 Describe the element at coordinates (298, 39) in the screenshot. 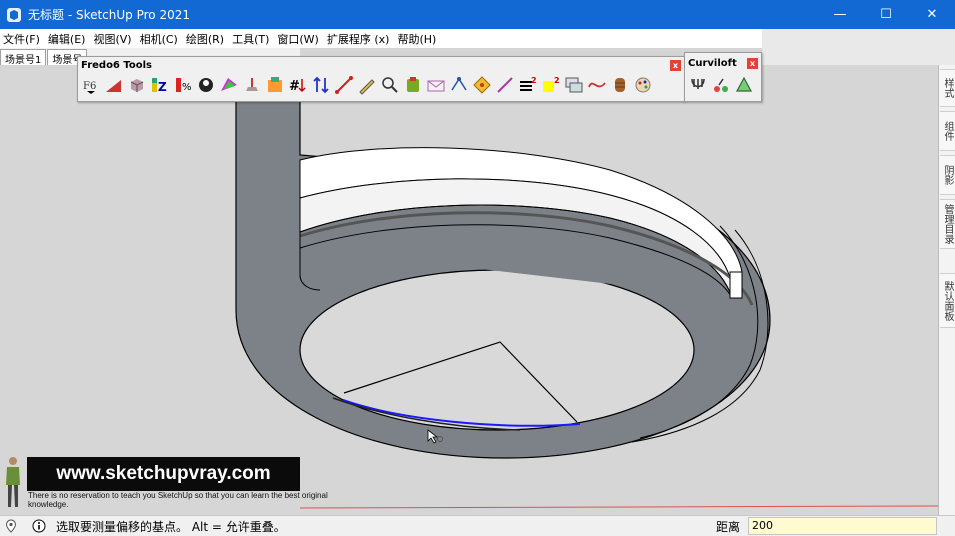

I see `menu-window: 窗口(W)` at that location.